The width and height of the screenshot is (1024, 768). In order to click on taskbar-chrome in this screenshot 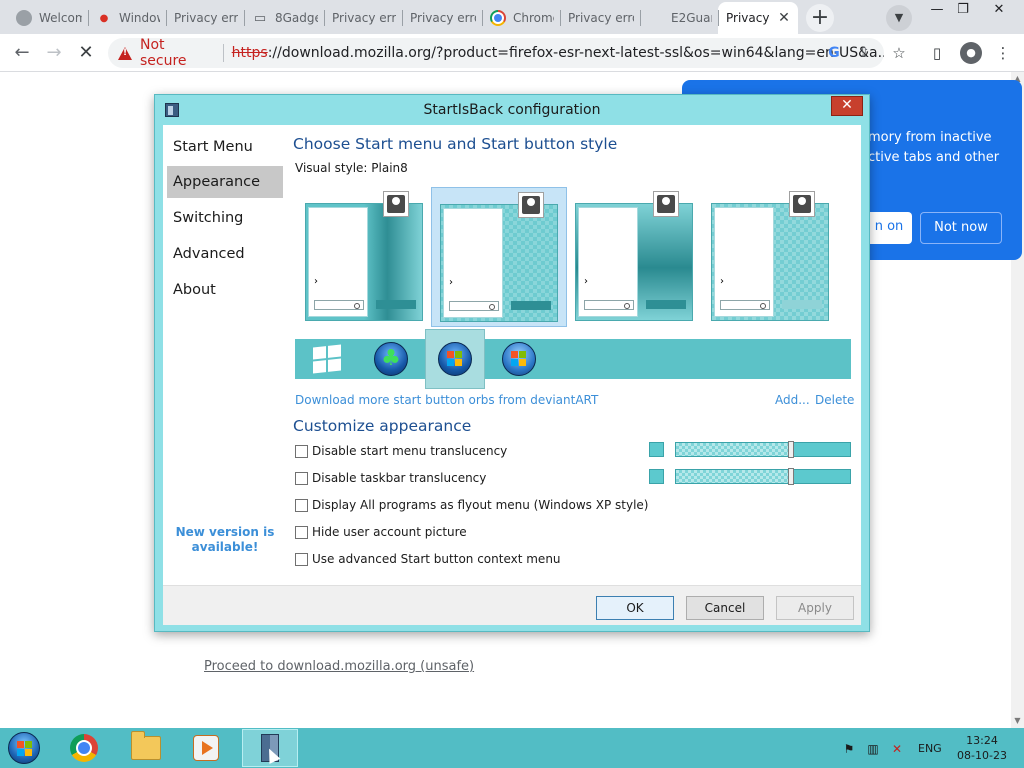, I will do `click(84, 748)`.